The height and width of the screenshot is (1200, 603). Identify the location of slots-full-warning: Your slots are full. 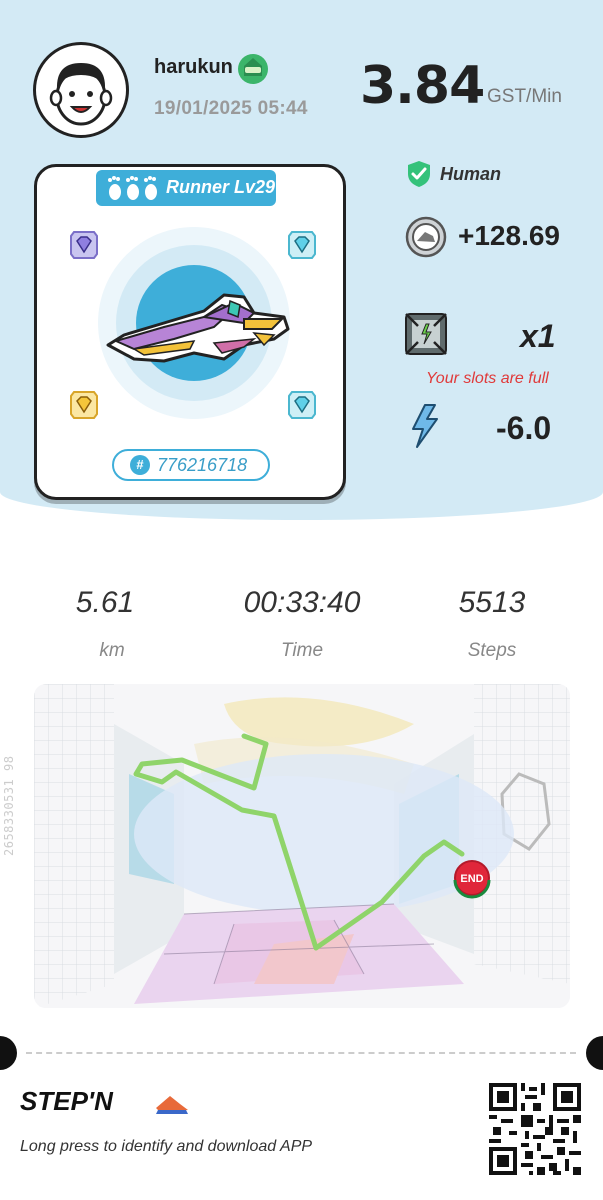
(487, 378).